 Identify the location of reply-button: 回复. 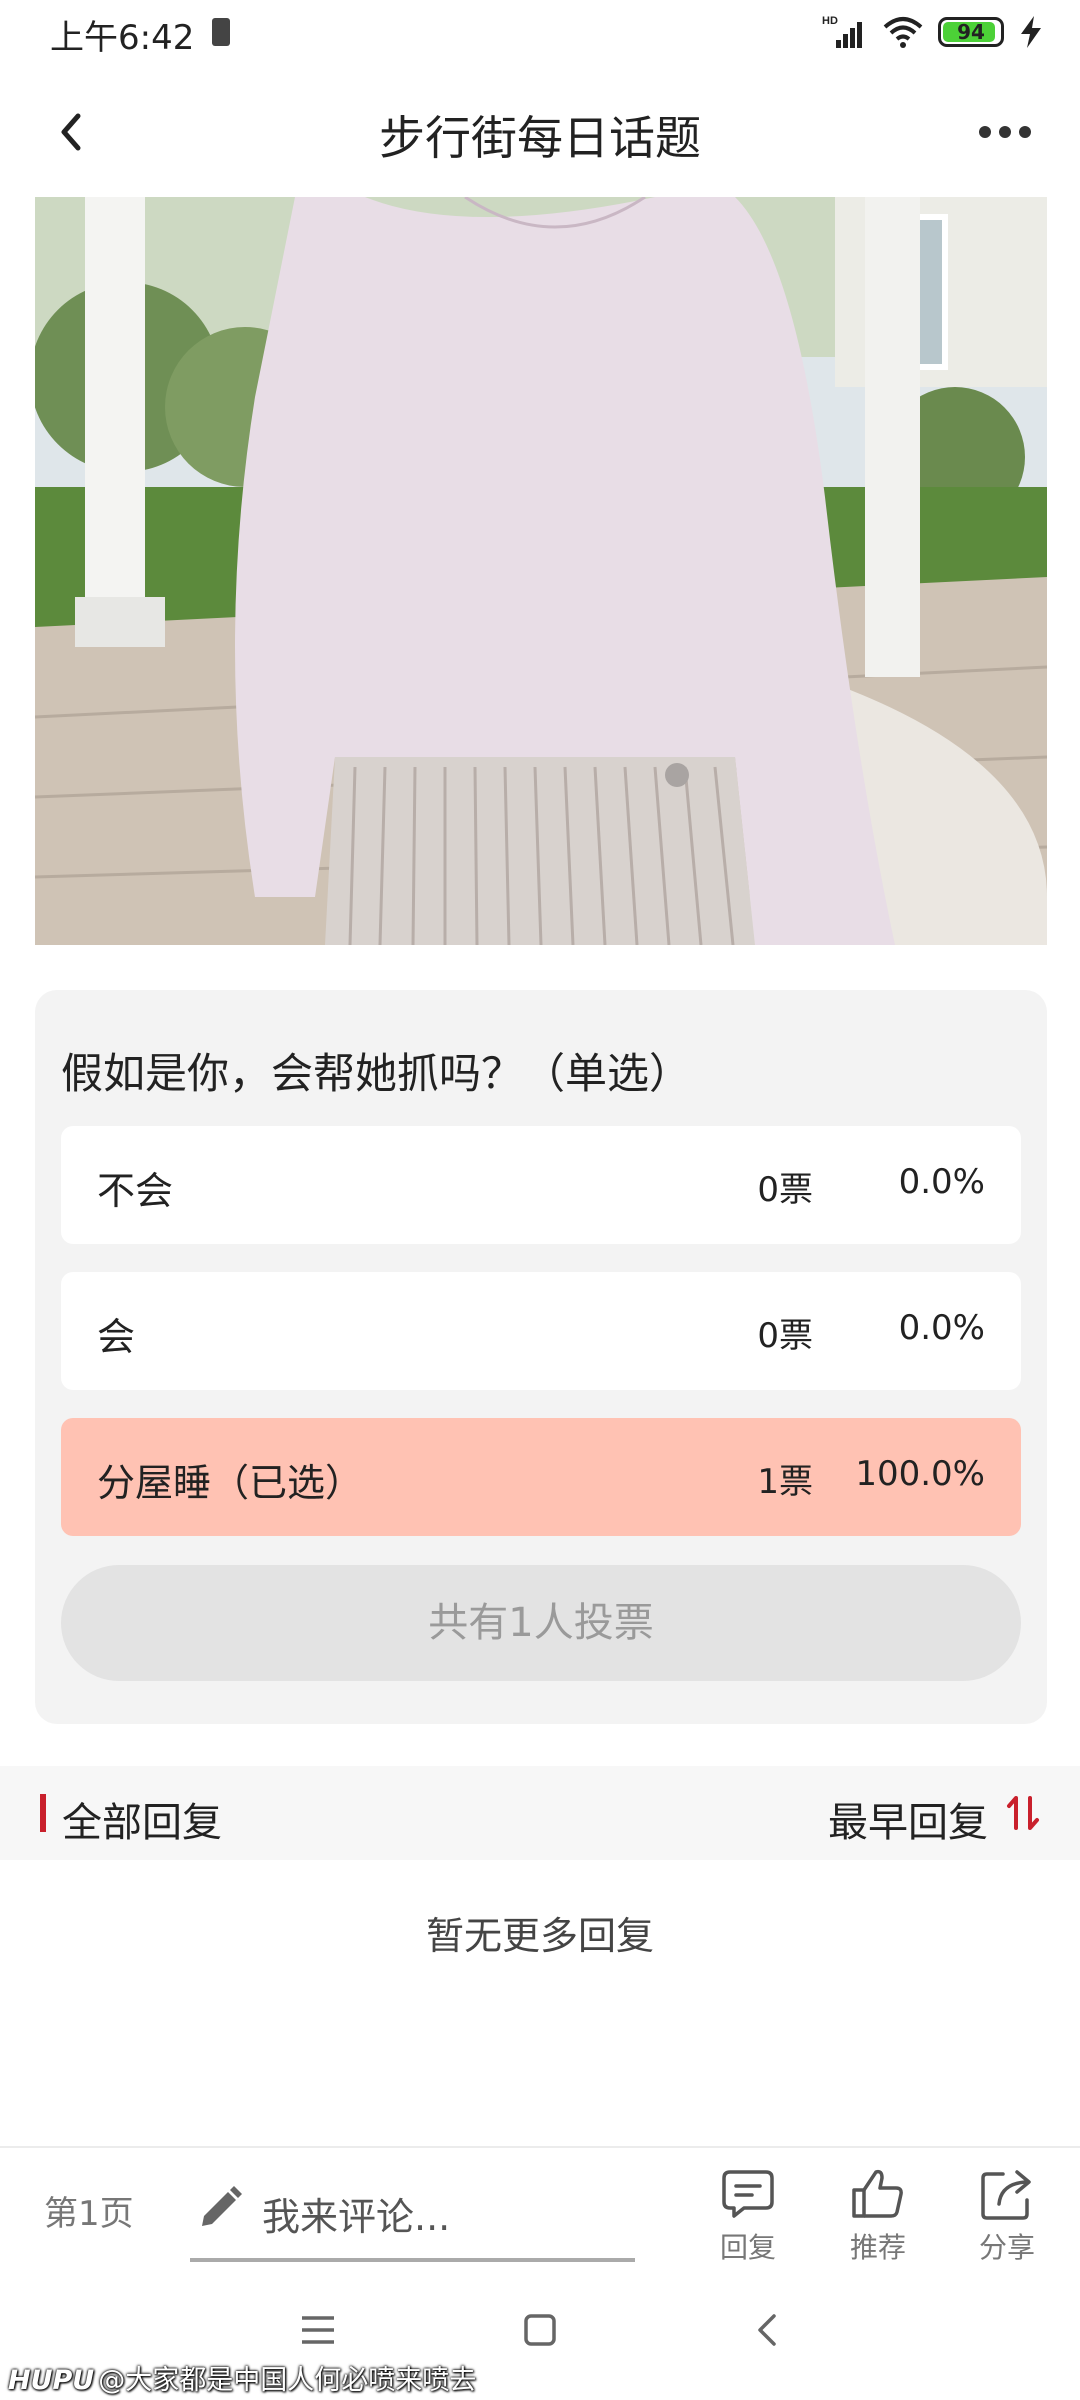
(748, 2213).